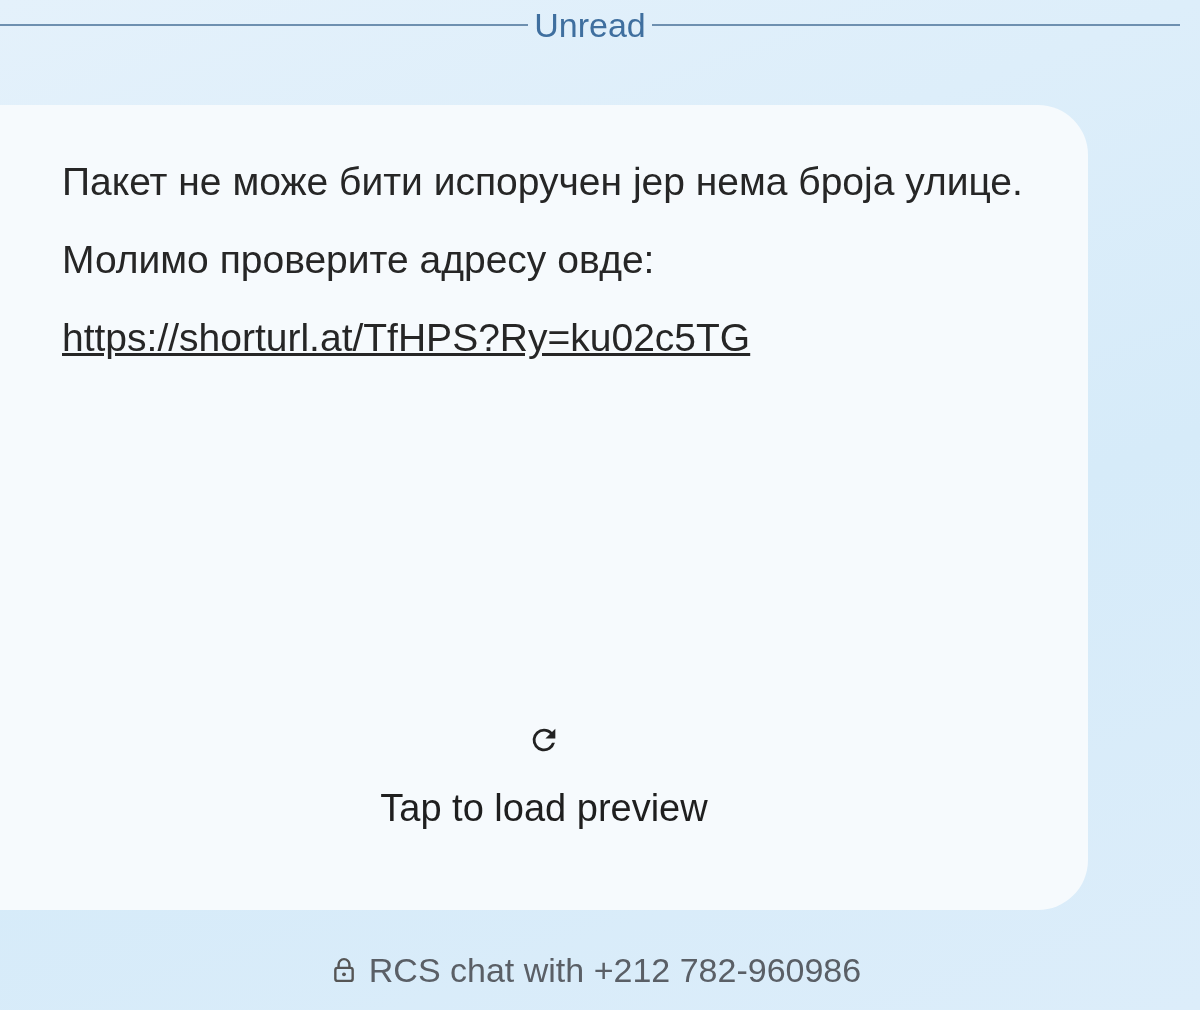  What do you see at coordinates (615, 970) in the screenshot?
I see `footer-text: RCS chat with +212 782-960986` at bounding box center [615, 970].